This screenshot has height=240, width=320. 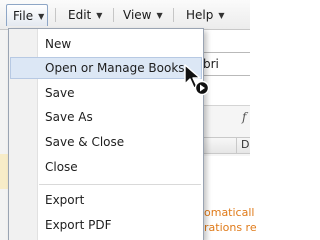 I want to click on menu-edit: Edit ▼, so click(x=88, y=15).